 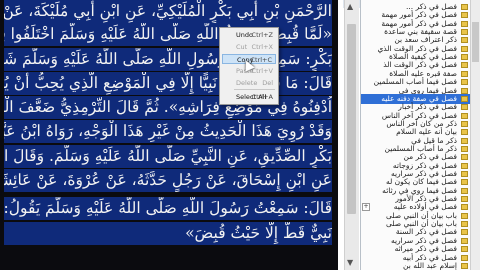 I want to click on menu-item-label: Undo, so click(x=244, y=35).